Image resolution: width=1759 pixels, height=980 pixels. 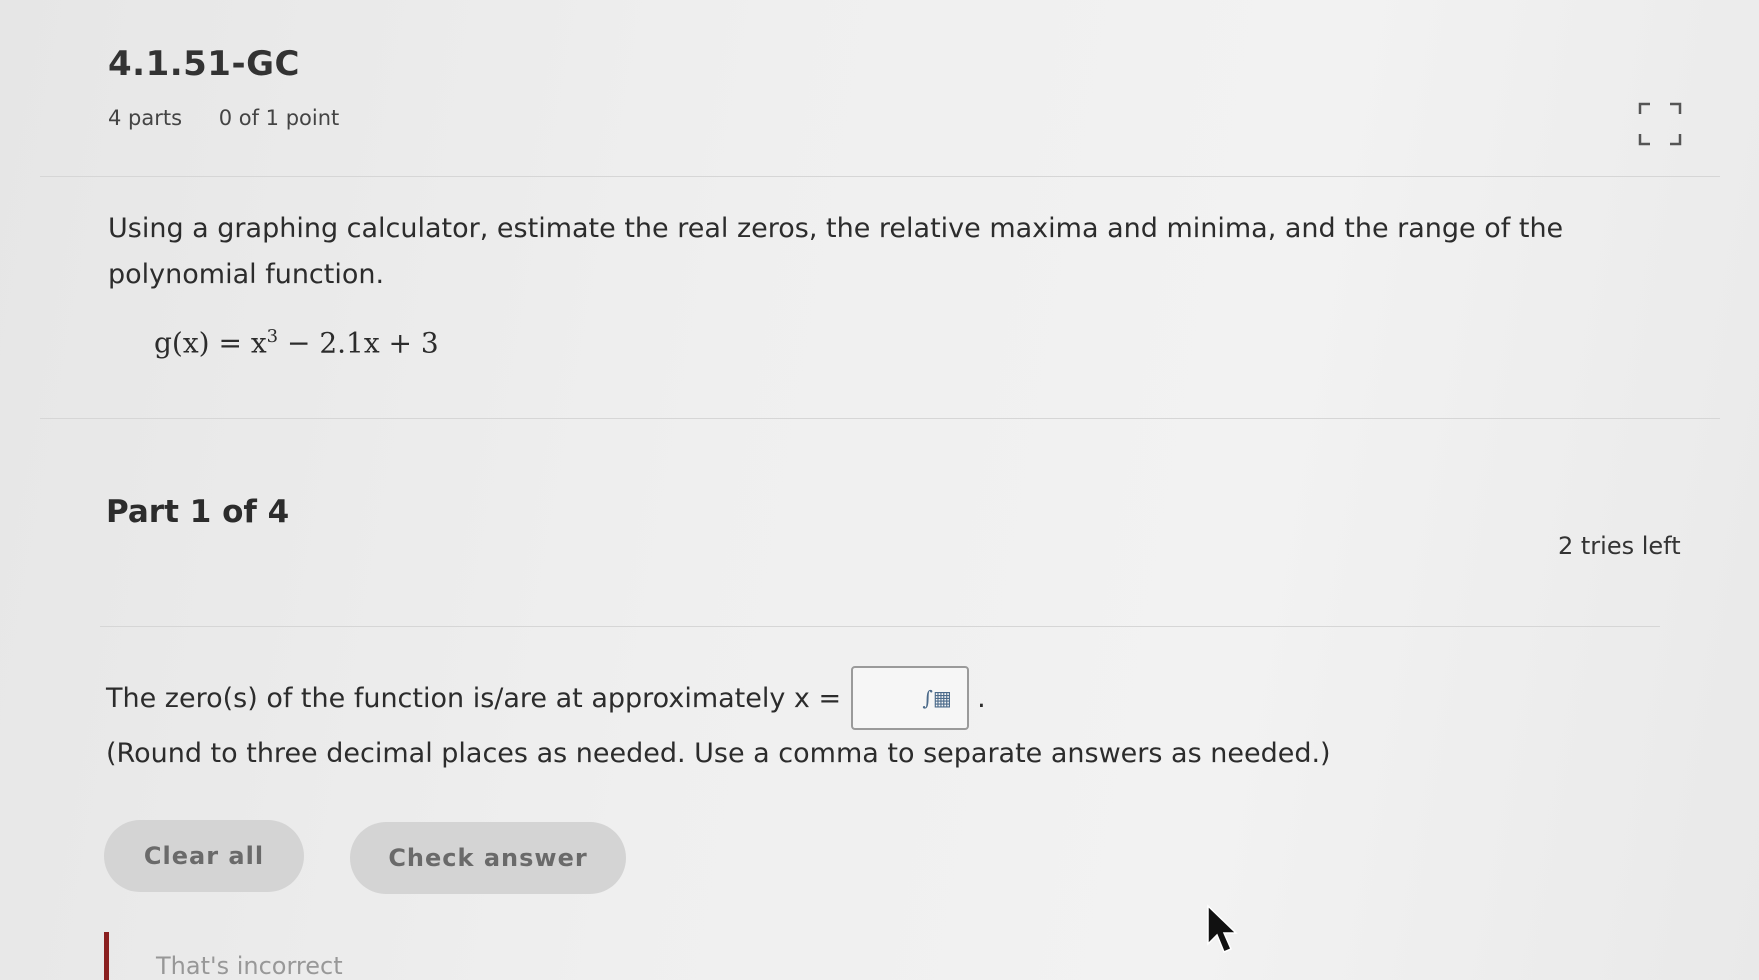 I want to click on math-palette-icon: ∫▦, so click(x=936, y=698).